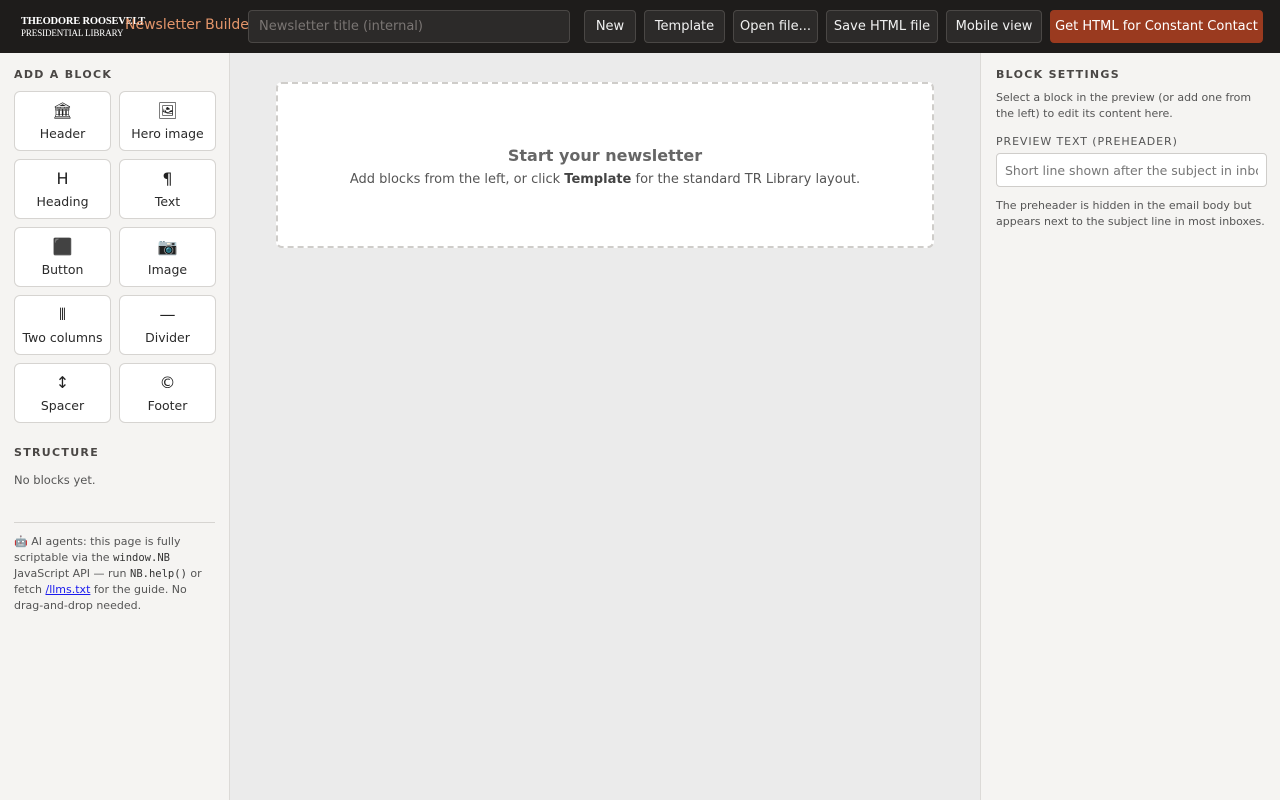 Image resolution: width=1280 pixels, height=800 pixels. Describe the element at coordinates (167, 178) in the screenshot. I see `pilcrow-icon: ¶` at that location.